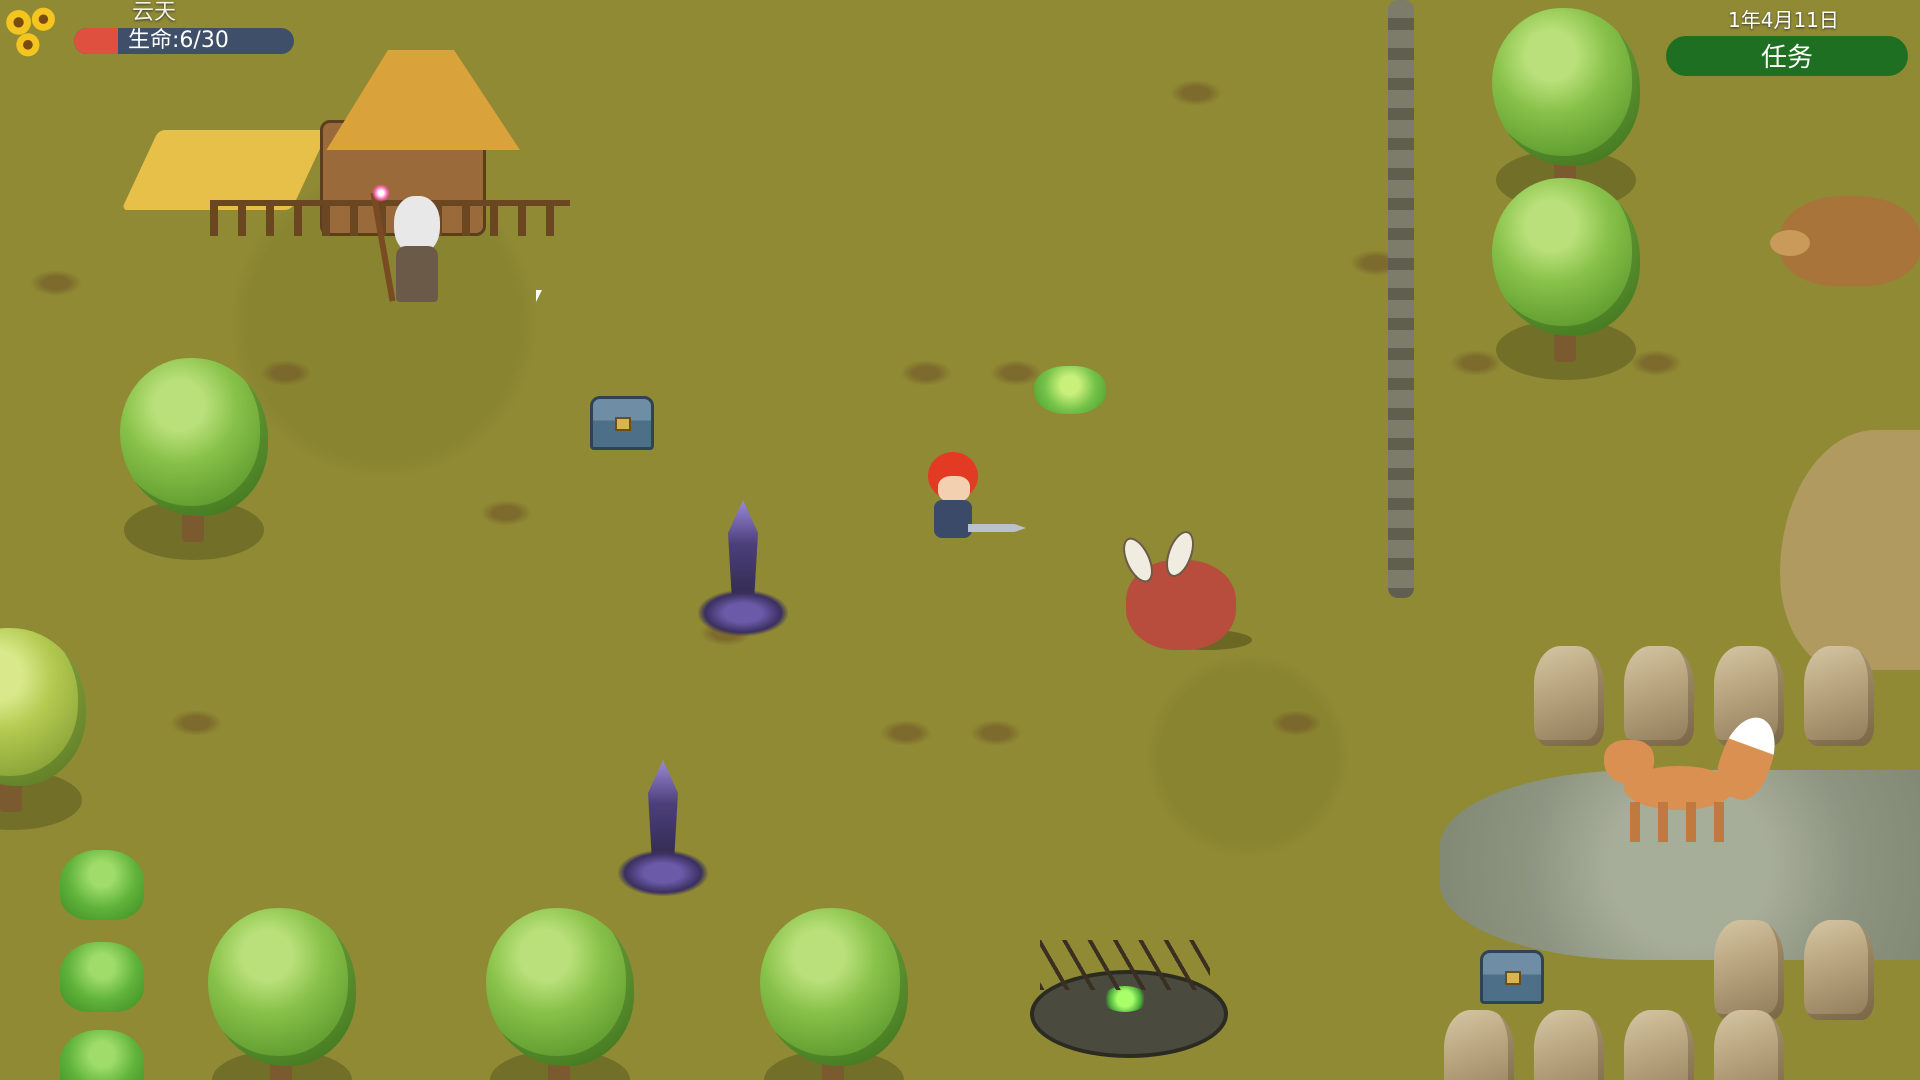  I want to click on game-date: 1年4月11日, so click(1783, 20).